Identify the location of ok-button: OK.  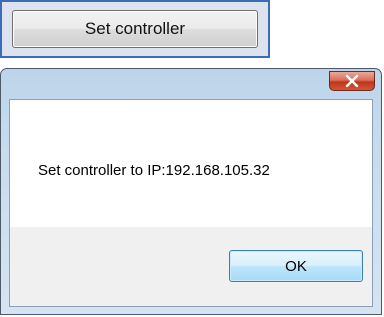
(296, 266).